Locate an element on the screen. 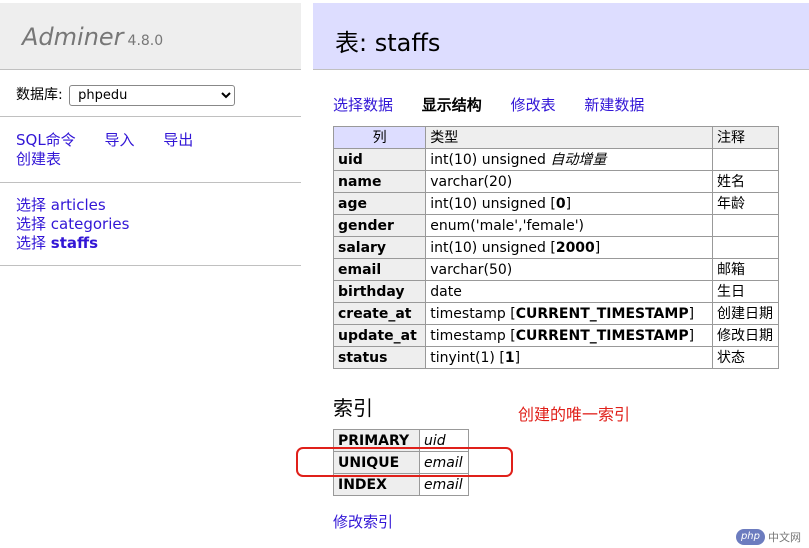  database-selector: 数据库: phpedu is located at coordinates (126, 95).